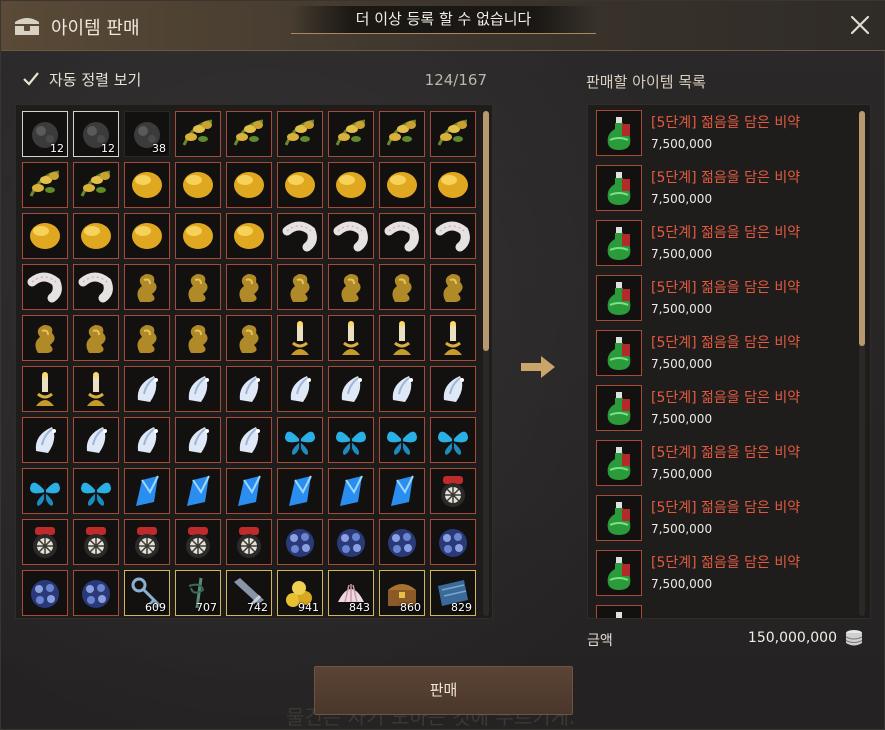  I want to click on sale-list-scroll-thumb, so click(862, 228).